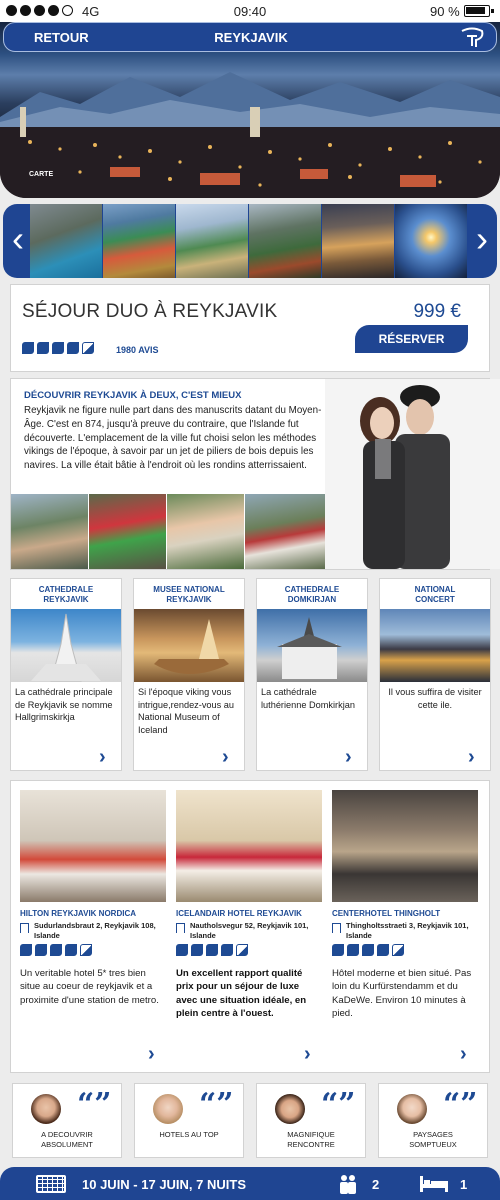 The image size is (500, 1200). I want to click on hotel-name: HILTON REYKJAVIK NORDICA, so click(78, 913).